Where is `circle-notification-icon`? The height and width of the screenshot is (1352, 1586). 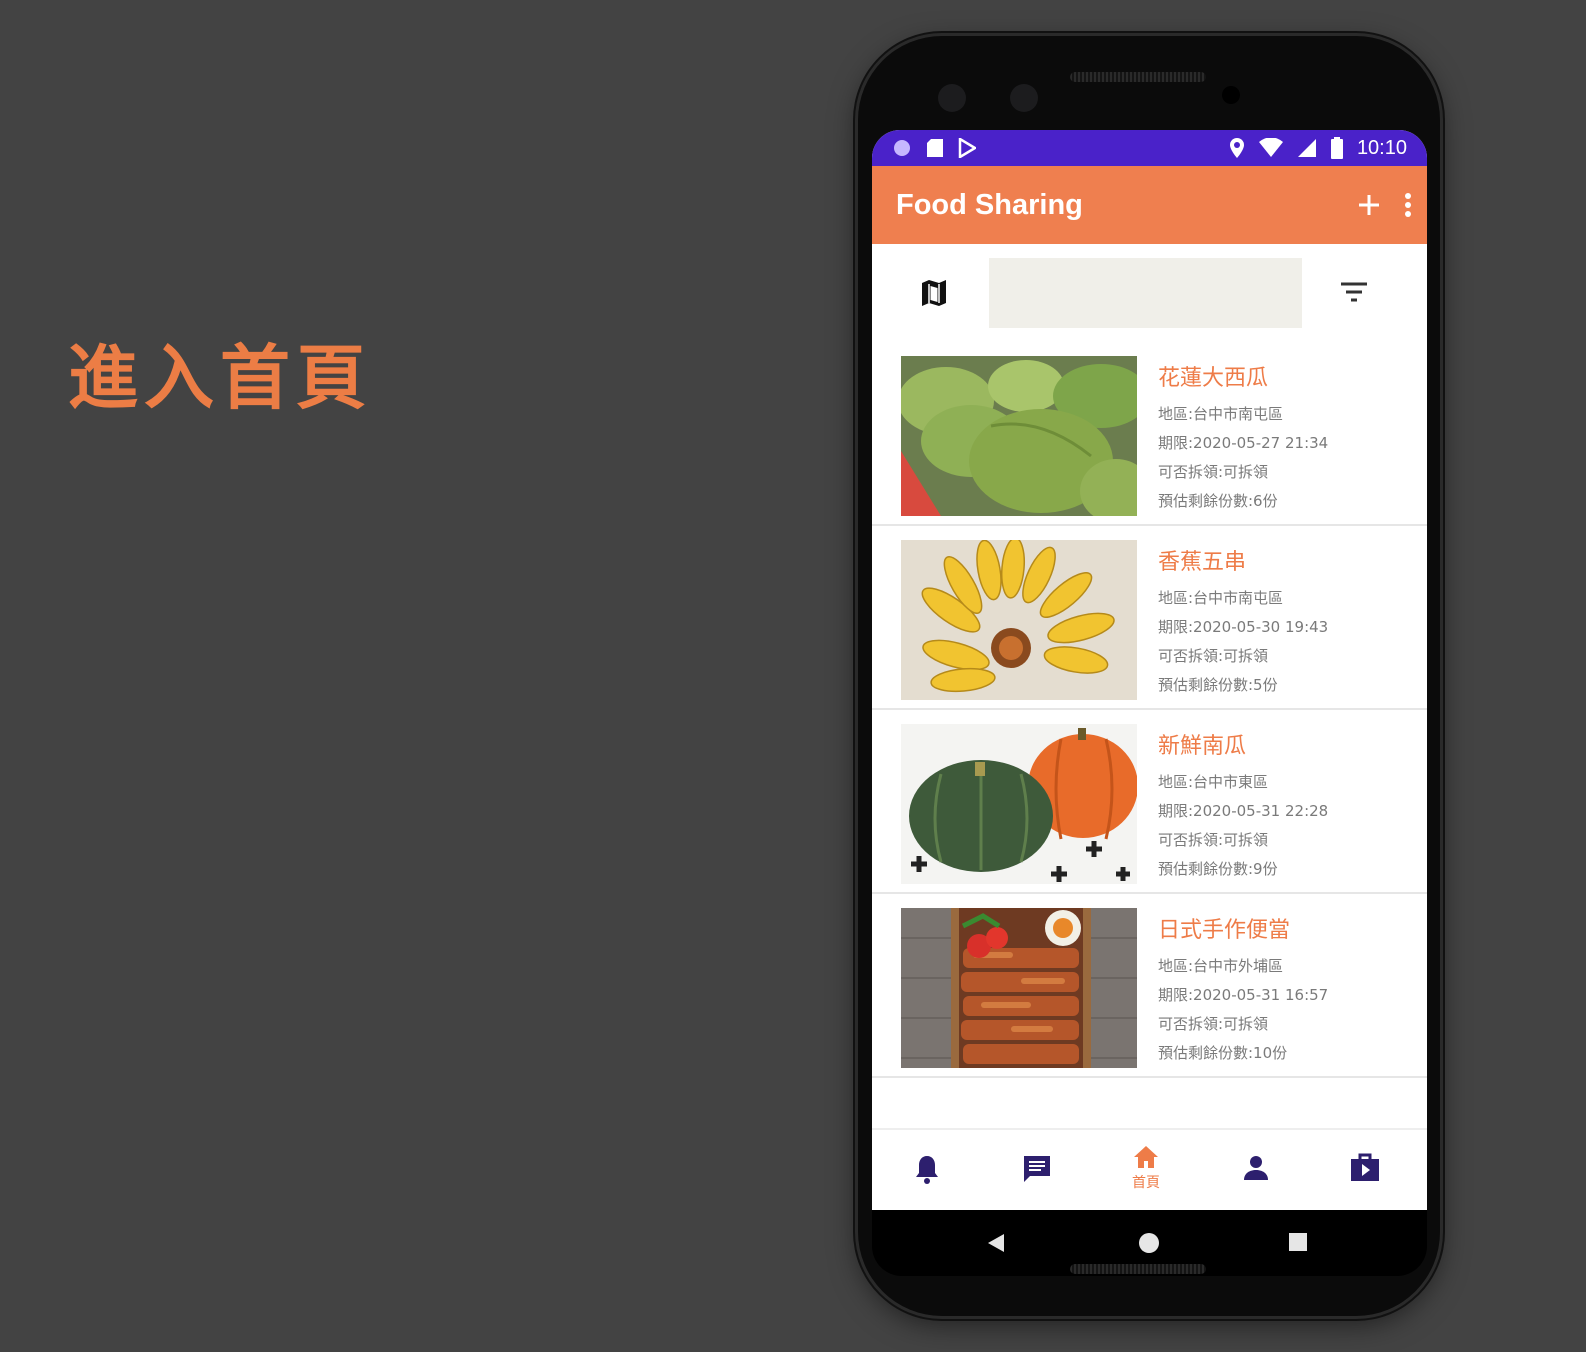
circle-notification-icon is located at coordinates (902, 148).